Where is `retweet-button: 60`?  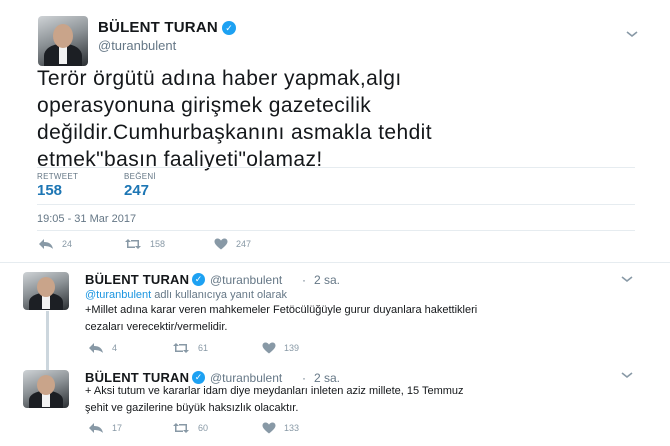 retweet-button: 60 is located at coordinates (190, 428).